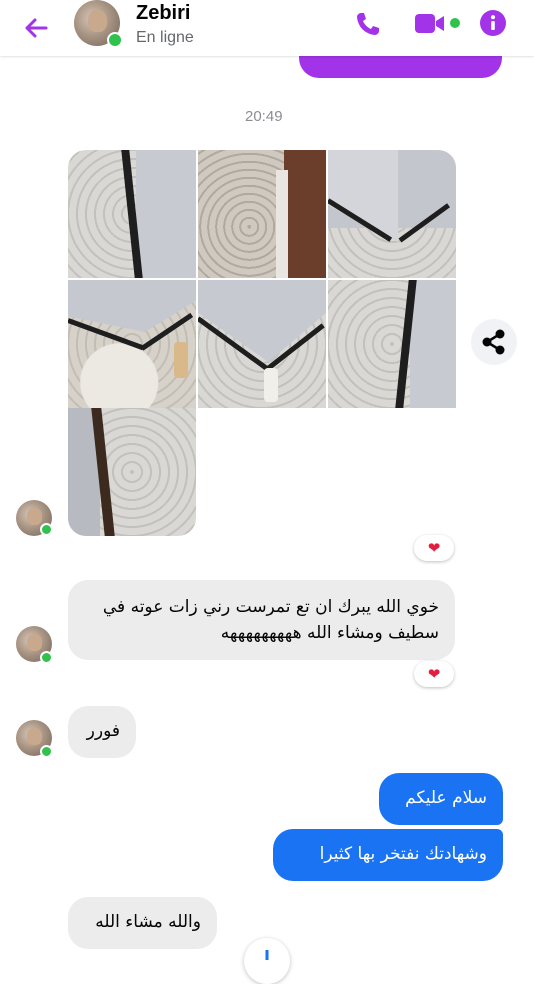 The image size is (534, 984). I want to click on share-icon, so click(493, 342).